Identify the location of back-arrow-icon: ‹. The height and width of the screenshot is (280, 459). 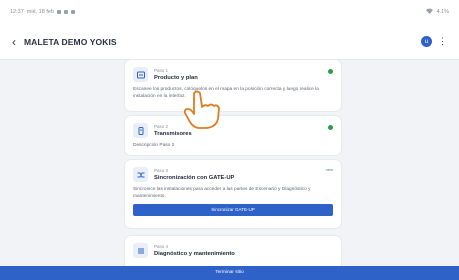
(14, 42).